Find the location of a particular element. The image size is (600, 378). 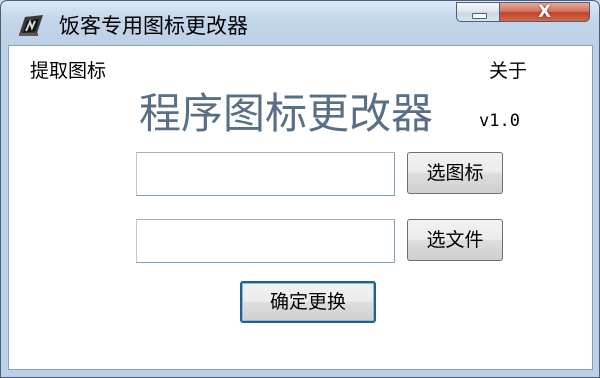

close-icon: X is located at coordinates (544, 12).